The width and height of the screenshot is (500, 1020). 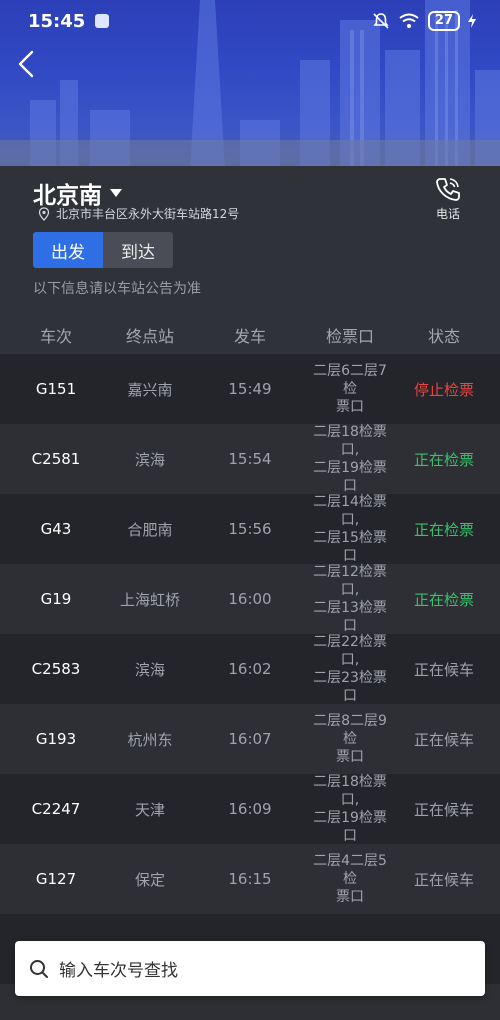 What do you see at coordinates (57, 21) in the screenshot?
I see `status-time: 15:45` at bounding box center [57, 21].